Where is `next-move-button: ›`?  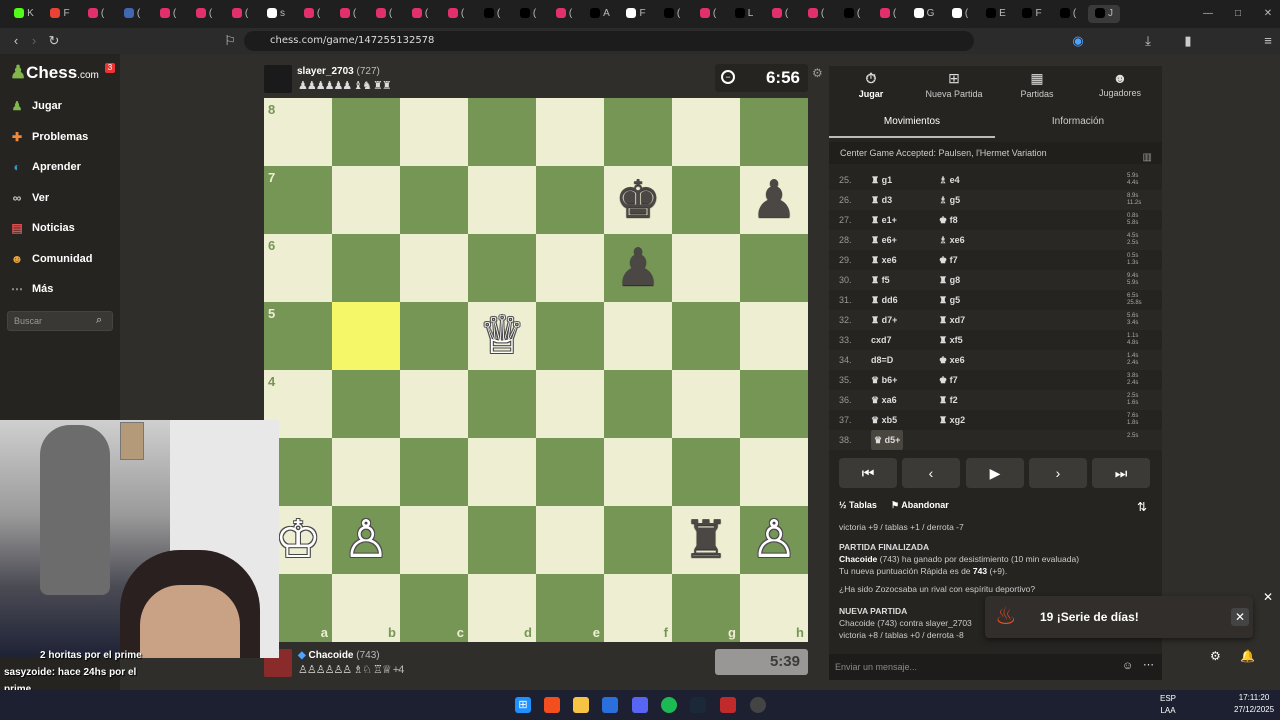 next-move-button: › is located at coordinates (1058, 473).